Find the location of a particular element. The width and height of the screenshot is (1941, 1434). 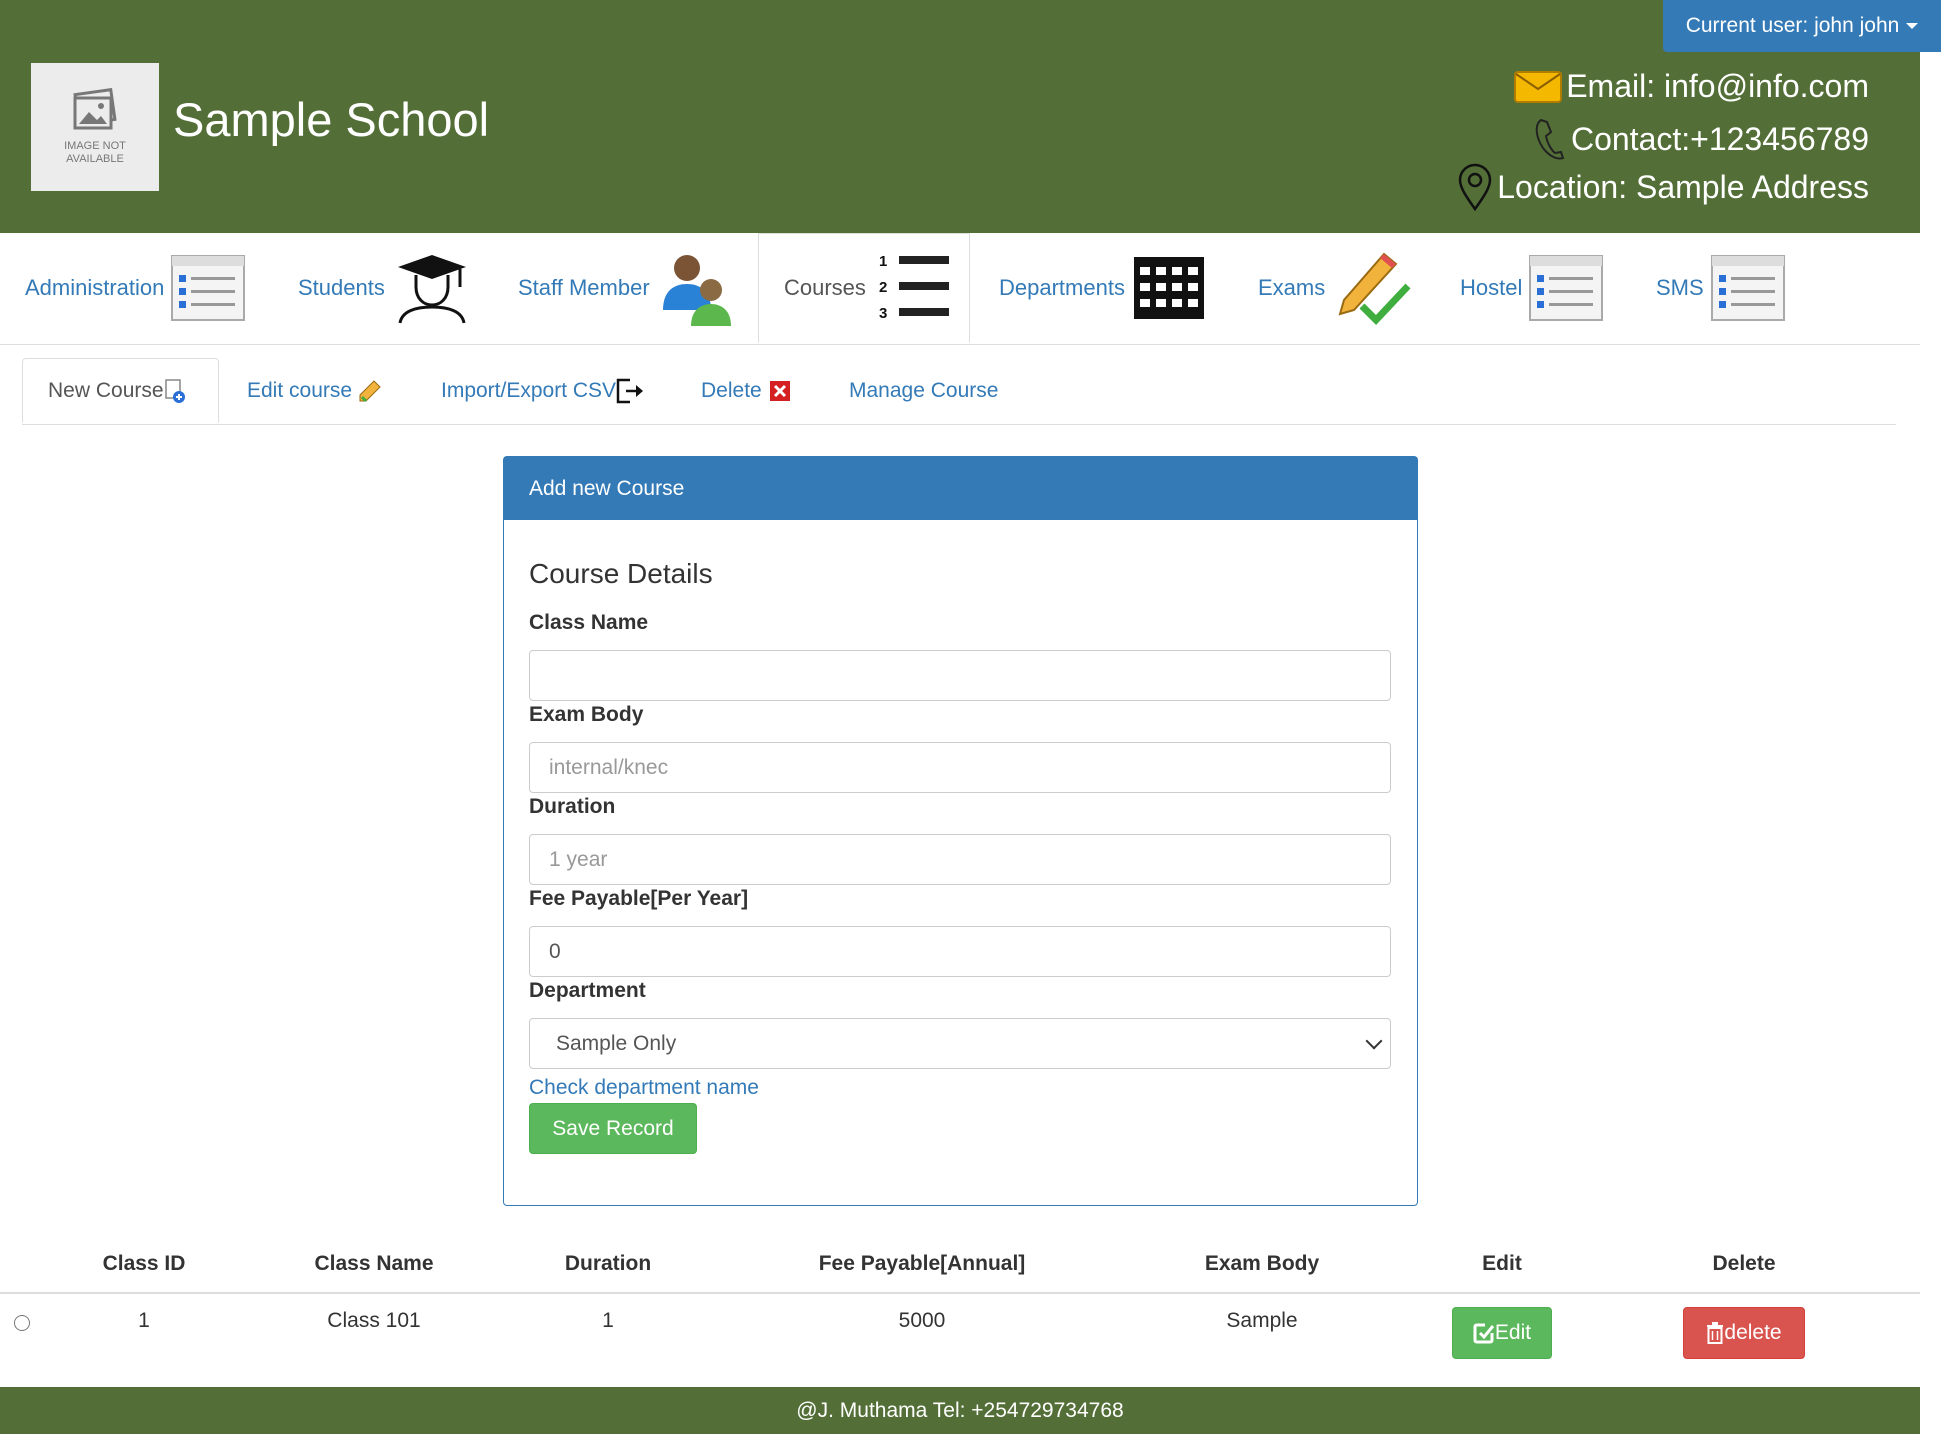

tab-label: Manage Course is located at coordinates (924, 390).